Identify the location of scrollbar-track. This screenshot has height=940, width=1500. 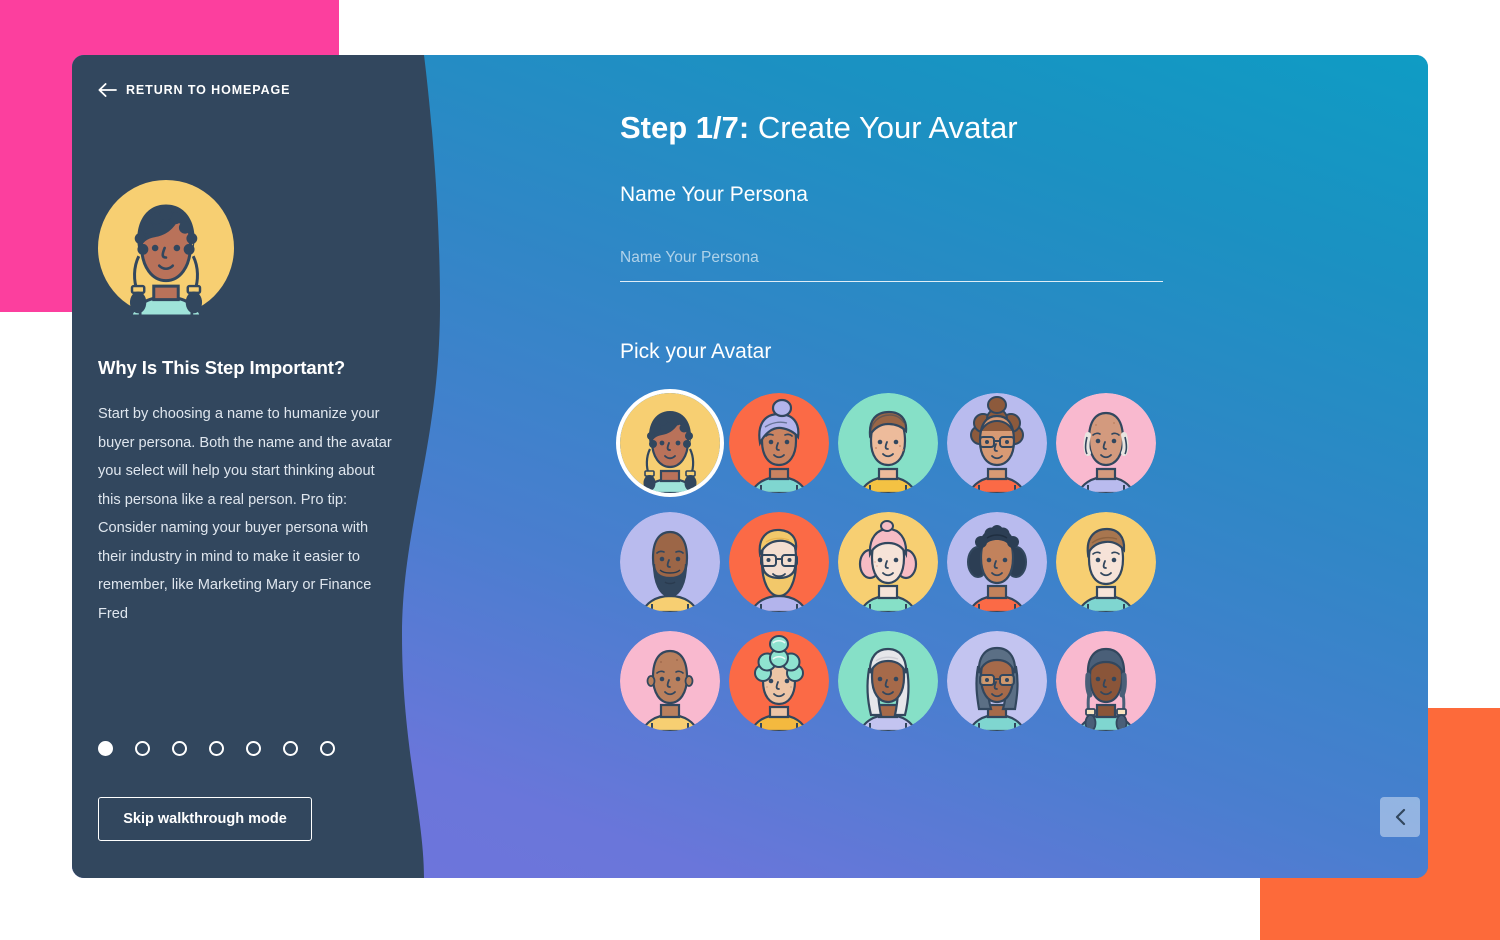
(1316, 458).